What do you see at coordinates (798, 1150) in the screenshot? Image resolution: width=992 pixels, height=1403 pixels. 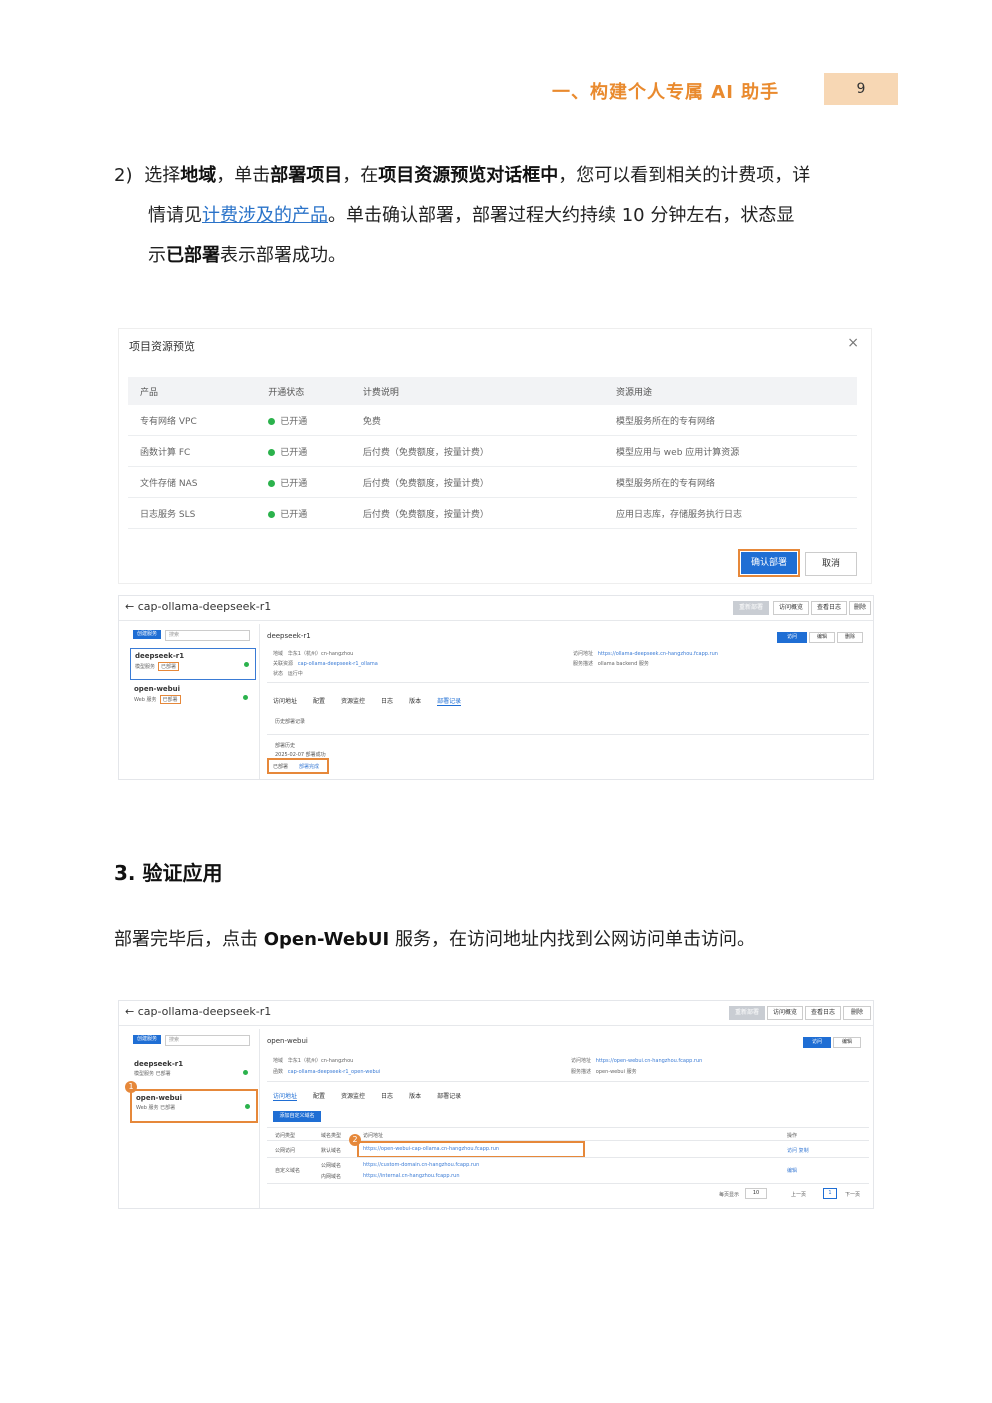 I see `visit-copy-link: 访问 复制` at bounding box center [798, 1150].